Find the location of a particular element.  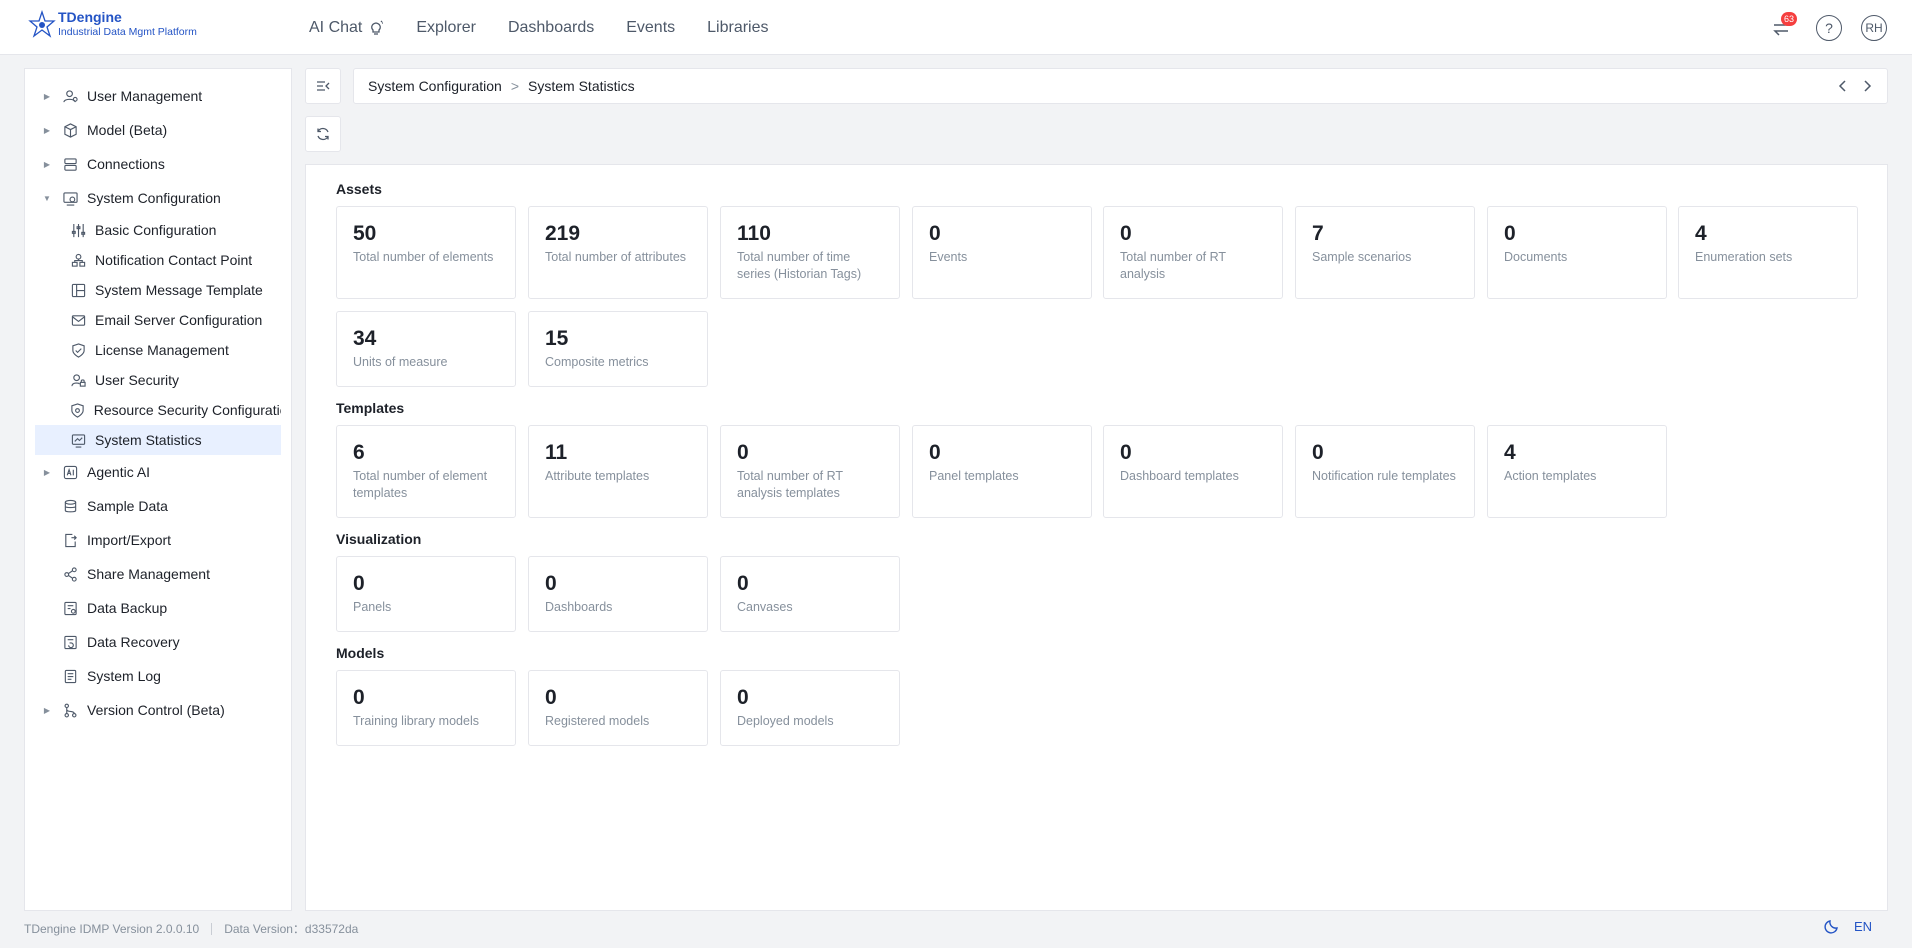

data-version: Data Version：d33572da is located at coordinates (291, 929).